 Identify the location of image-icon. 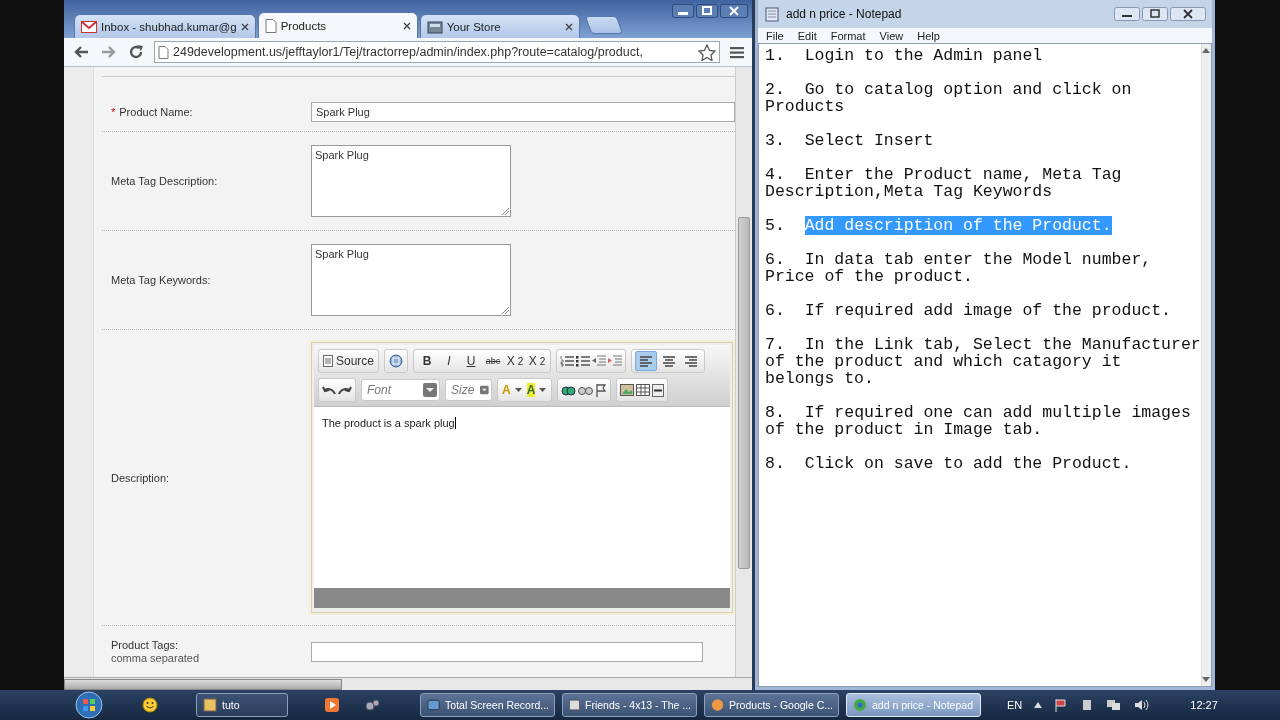
(627, 390).